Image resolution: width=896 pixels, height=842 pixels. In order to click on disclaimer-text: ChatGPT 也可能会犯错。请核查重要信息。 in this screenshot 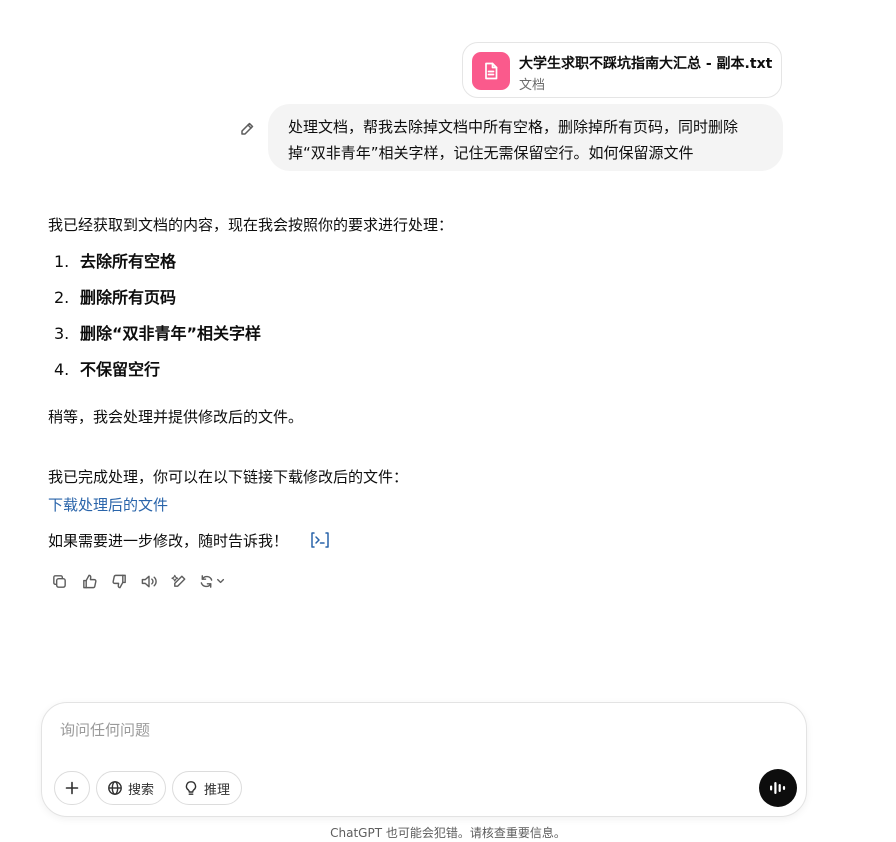, I will do `click(448, 833)`.